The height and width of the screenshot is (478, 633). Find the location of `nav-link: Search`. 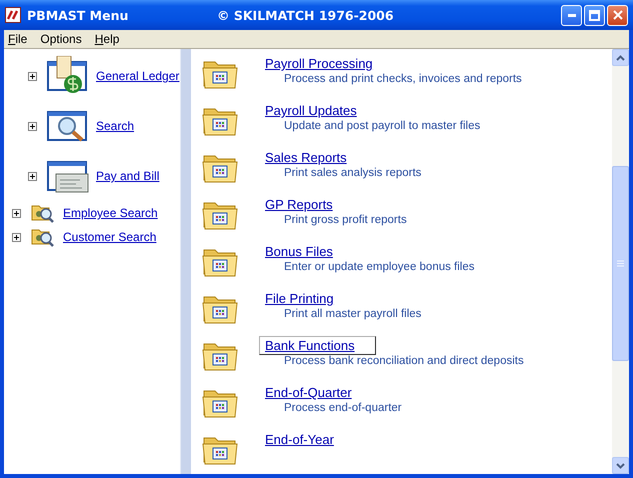

nav-link: Search is located at coordinates (115, 126).